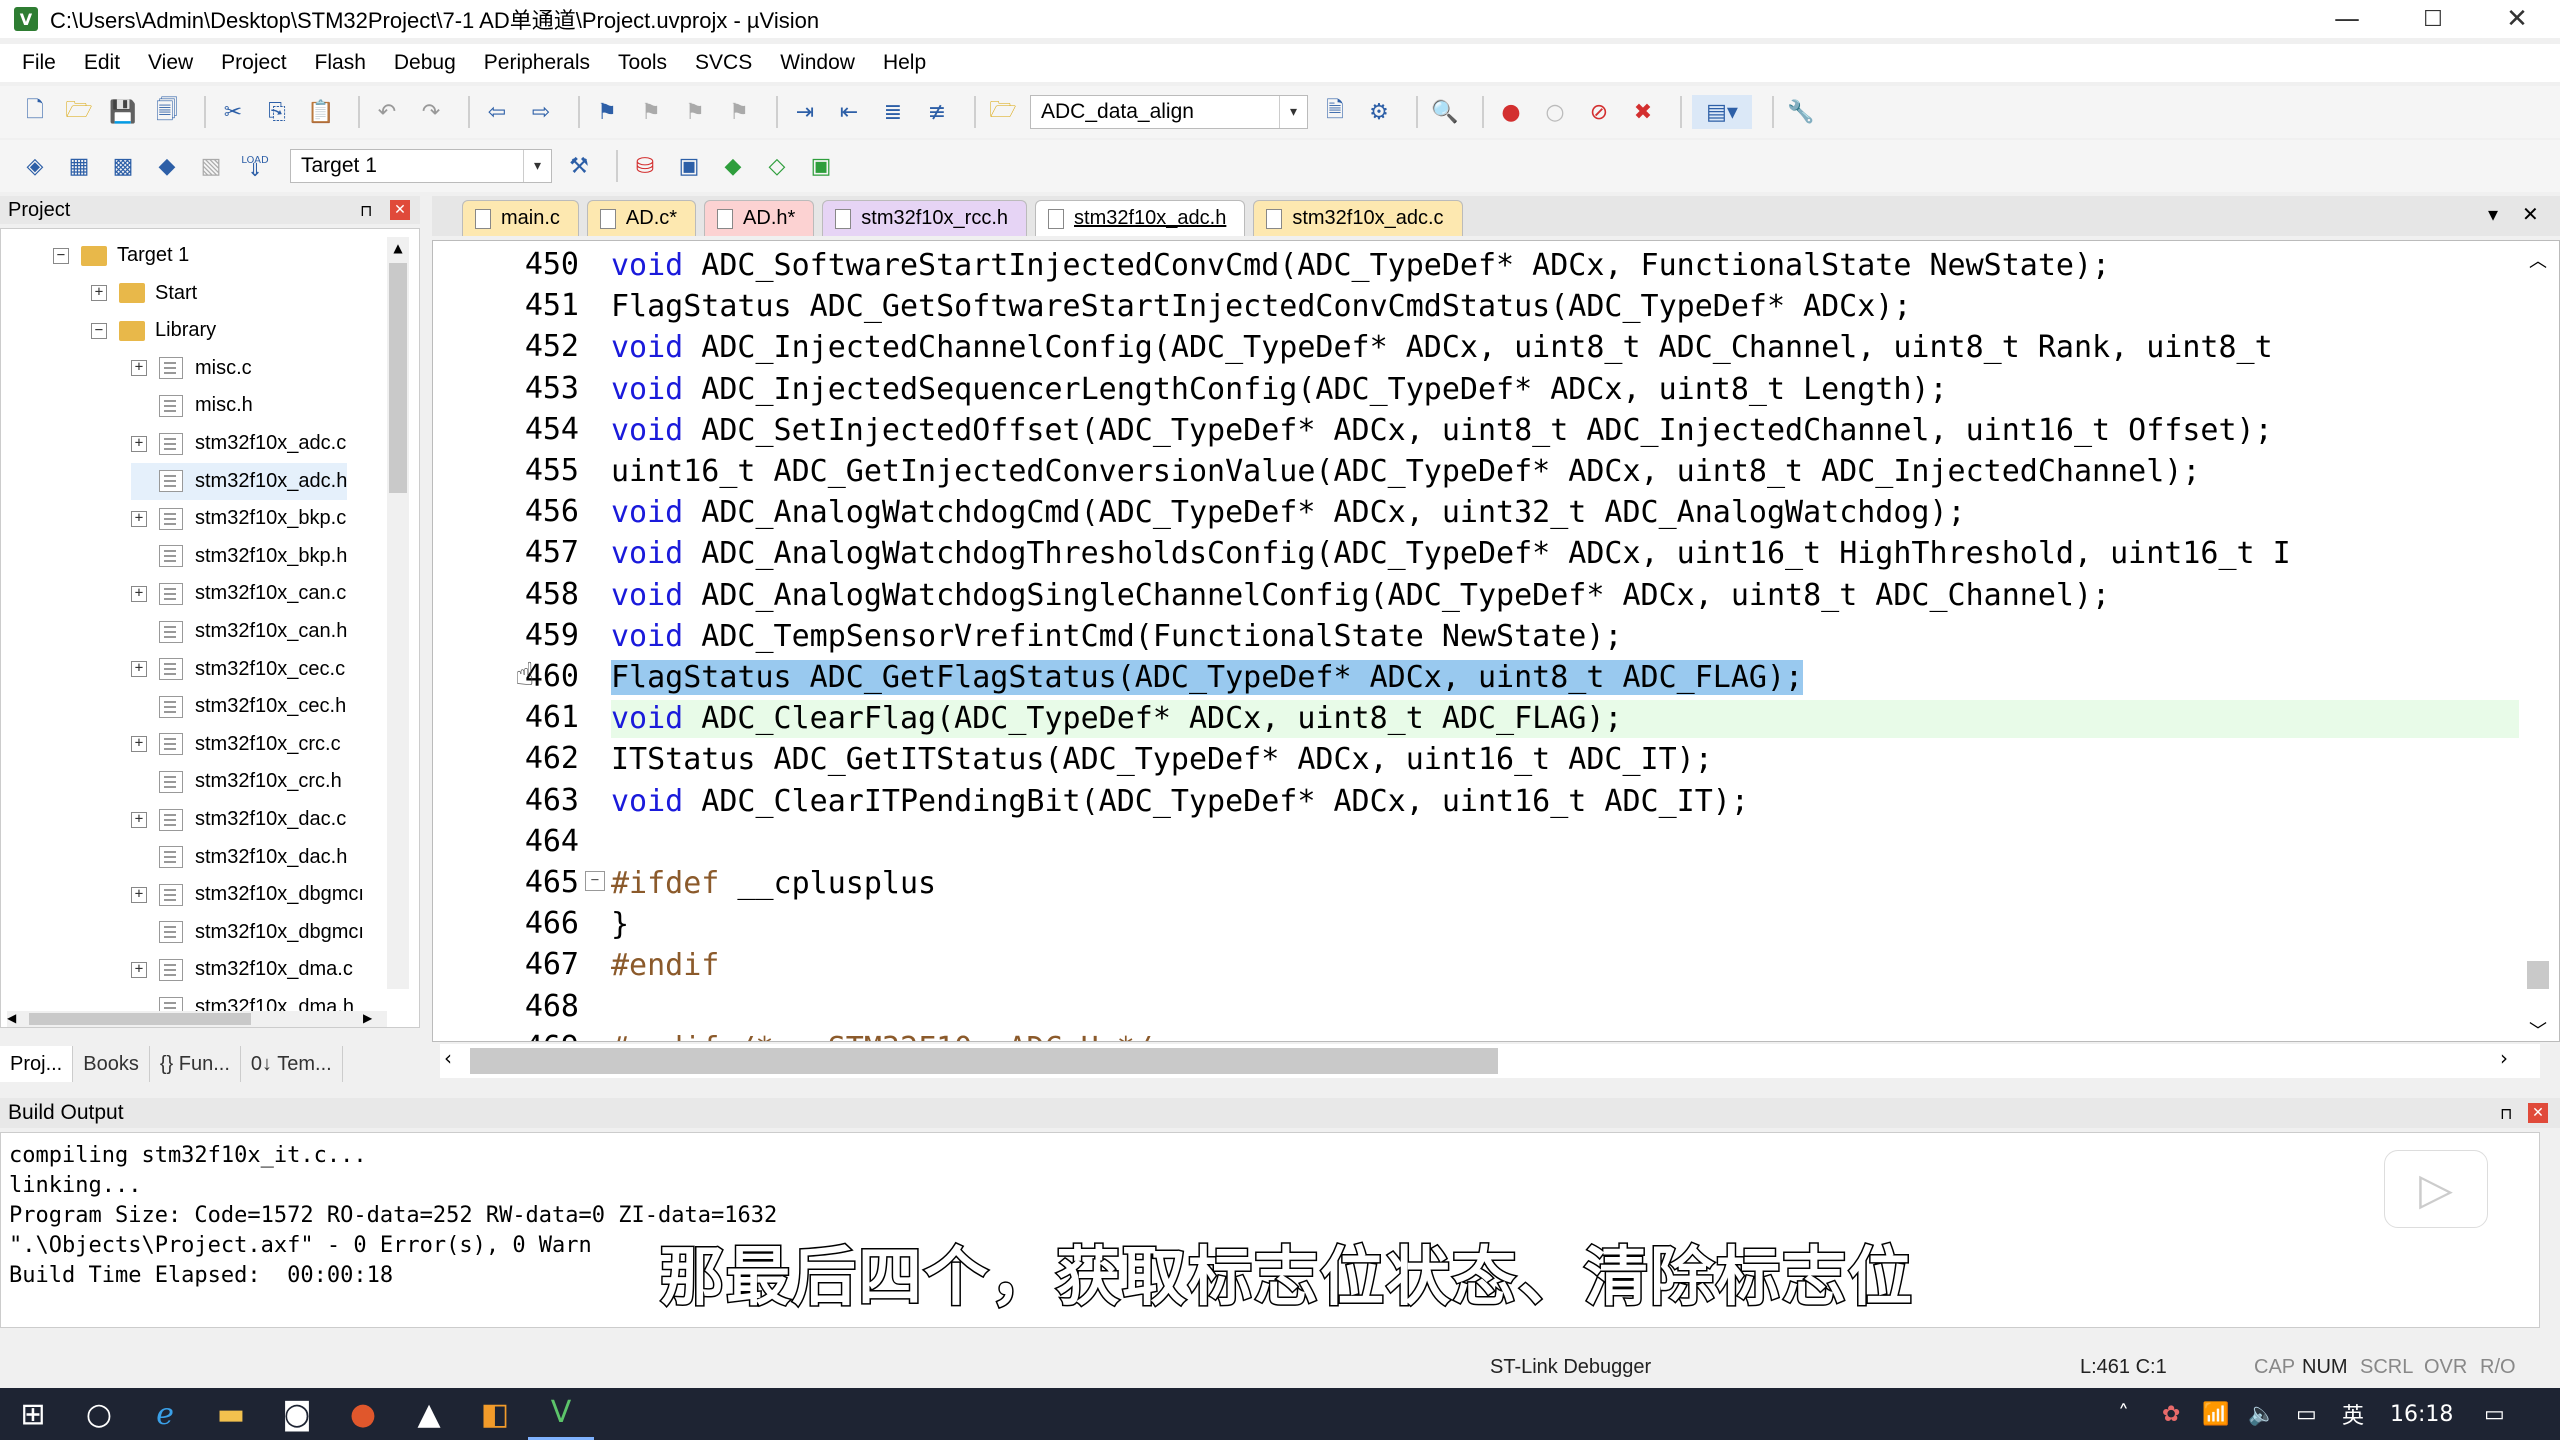 The image size is (2560, 1440). What do you see at coordinates (111, 1064) in the screenshot?
I see `tab-books: Books` at bounding box center [111, 1064].